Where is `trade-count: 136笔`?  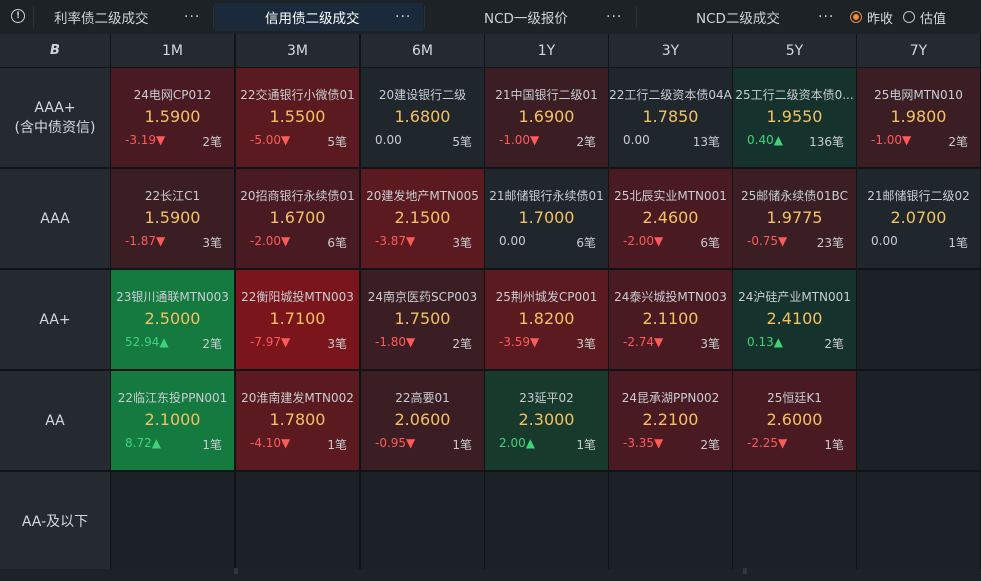 trade-count: 136笔 is located at coordinates (826, 142).